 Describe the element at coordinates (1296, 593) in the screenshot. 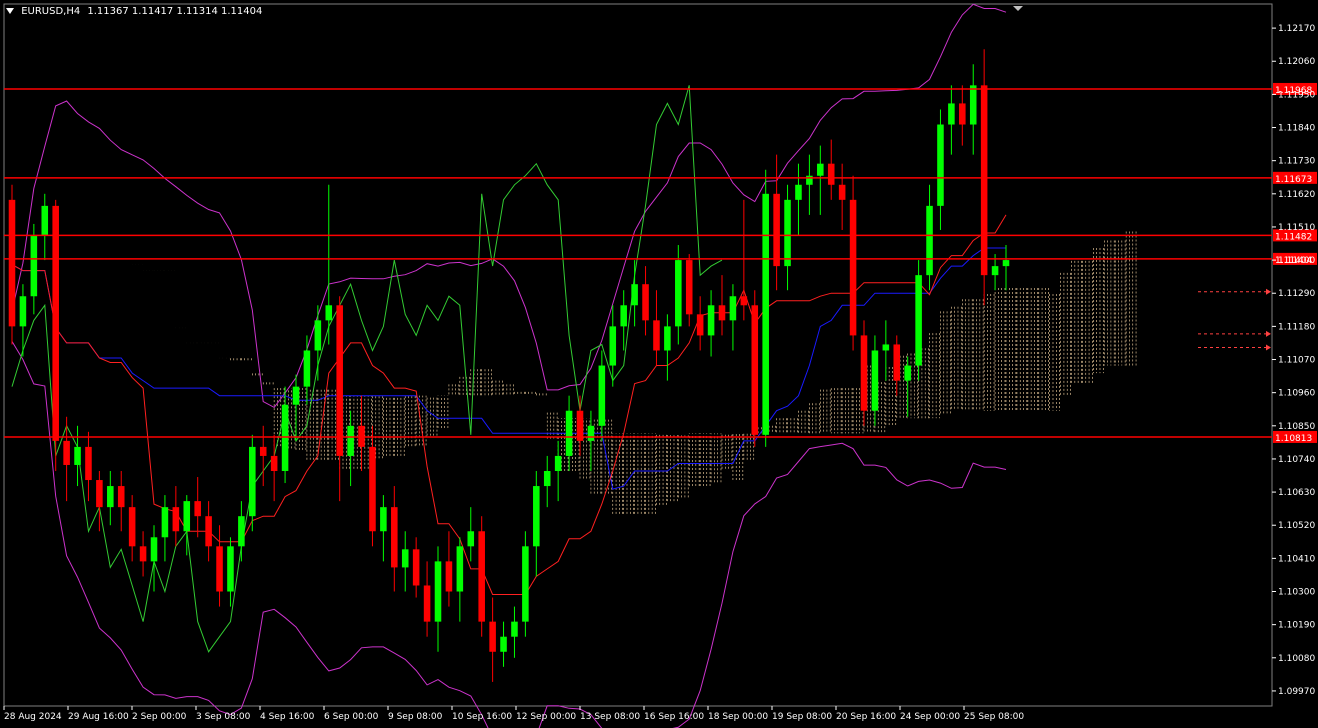

I see `y-tick-label: 1.10300` at that location.